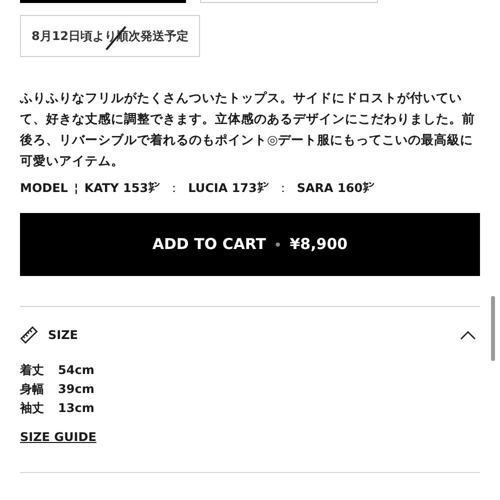 This screenshot has width=500, height=500. Describe the element at coordinates (493, 328) in the screenshot. I see `scrollbar-thumb` at that location.